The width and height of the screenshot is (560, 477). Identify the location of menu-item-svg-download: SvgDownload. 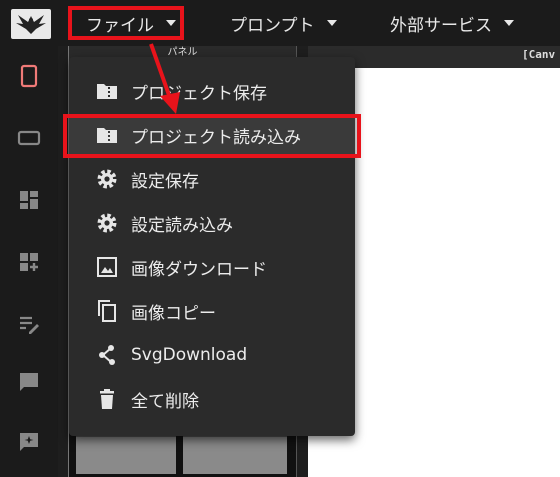
(212, 355).